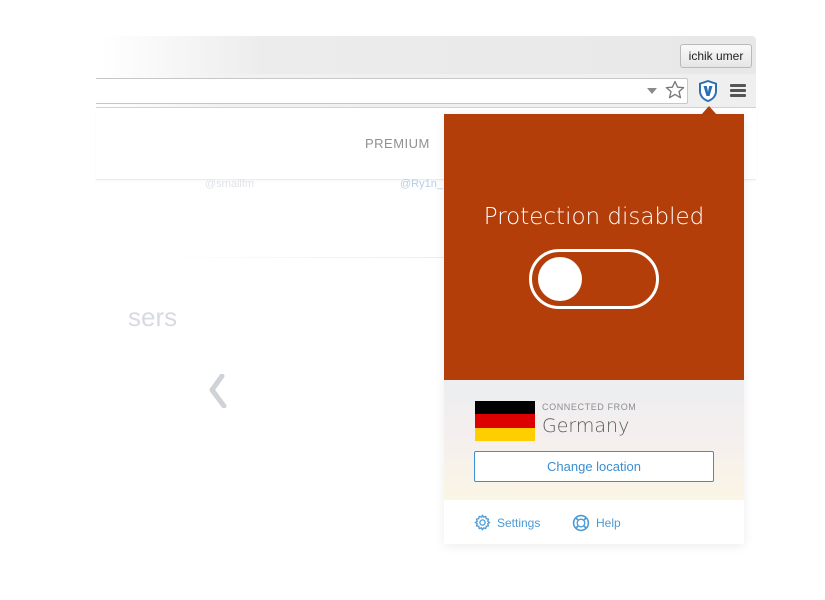 This screenshot has width=825, height=600. I want to click on address-bar, so click(392, 91).